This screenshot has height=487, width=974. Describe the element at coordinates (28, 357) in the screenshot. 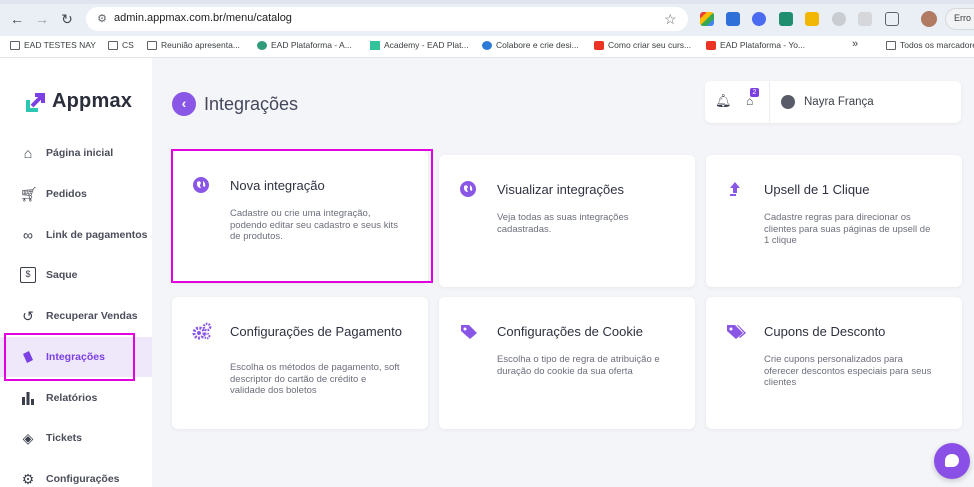

I see `puzzle-icon` at that location.